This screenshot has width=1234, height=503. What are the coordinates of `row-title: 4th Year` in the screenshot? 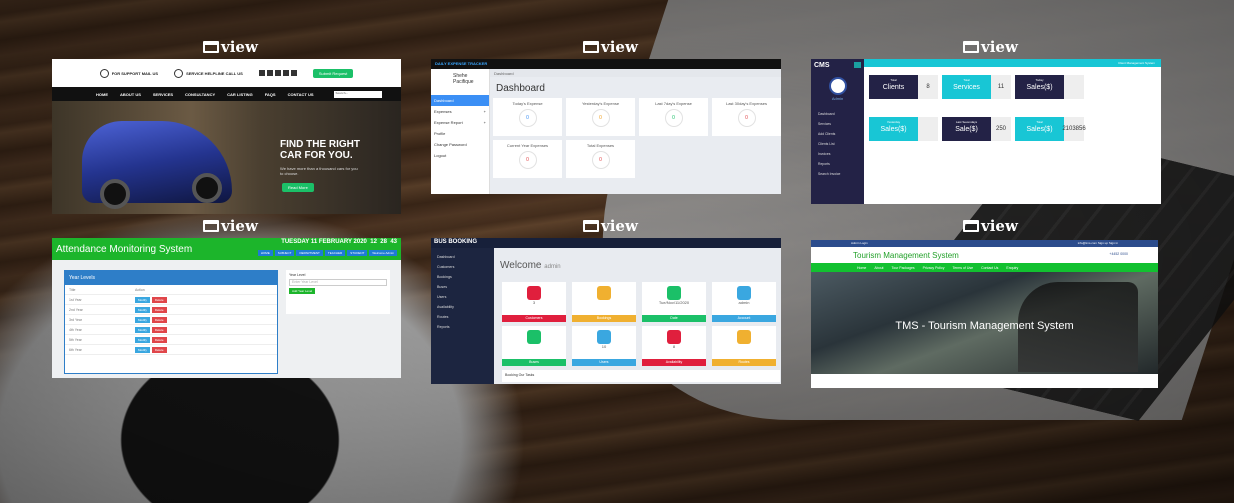 It's located at (75, 329).